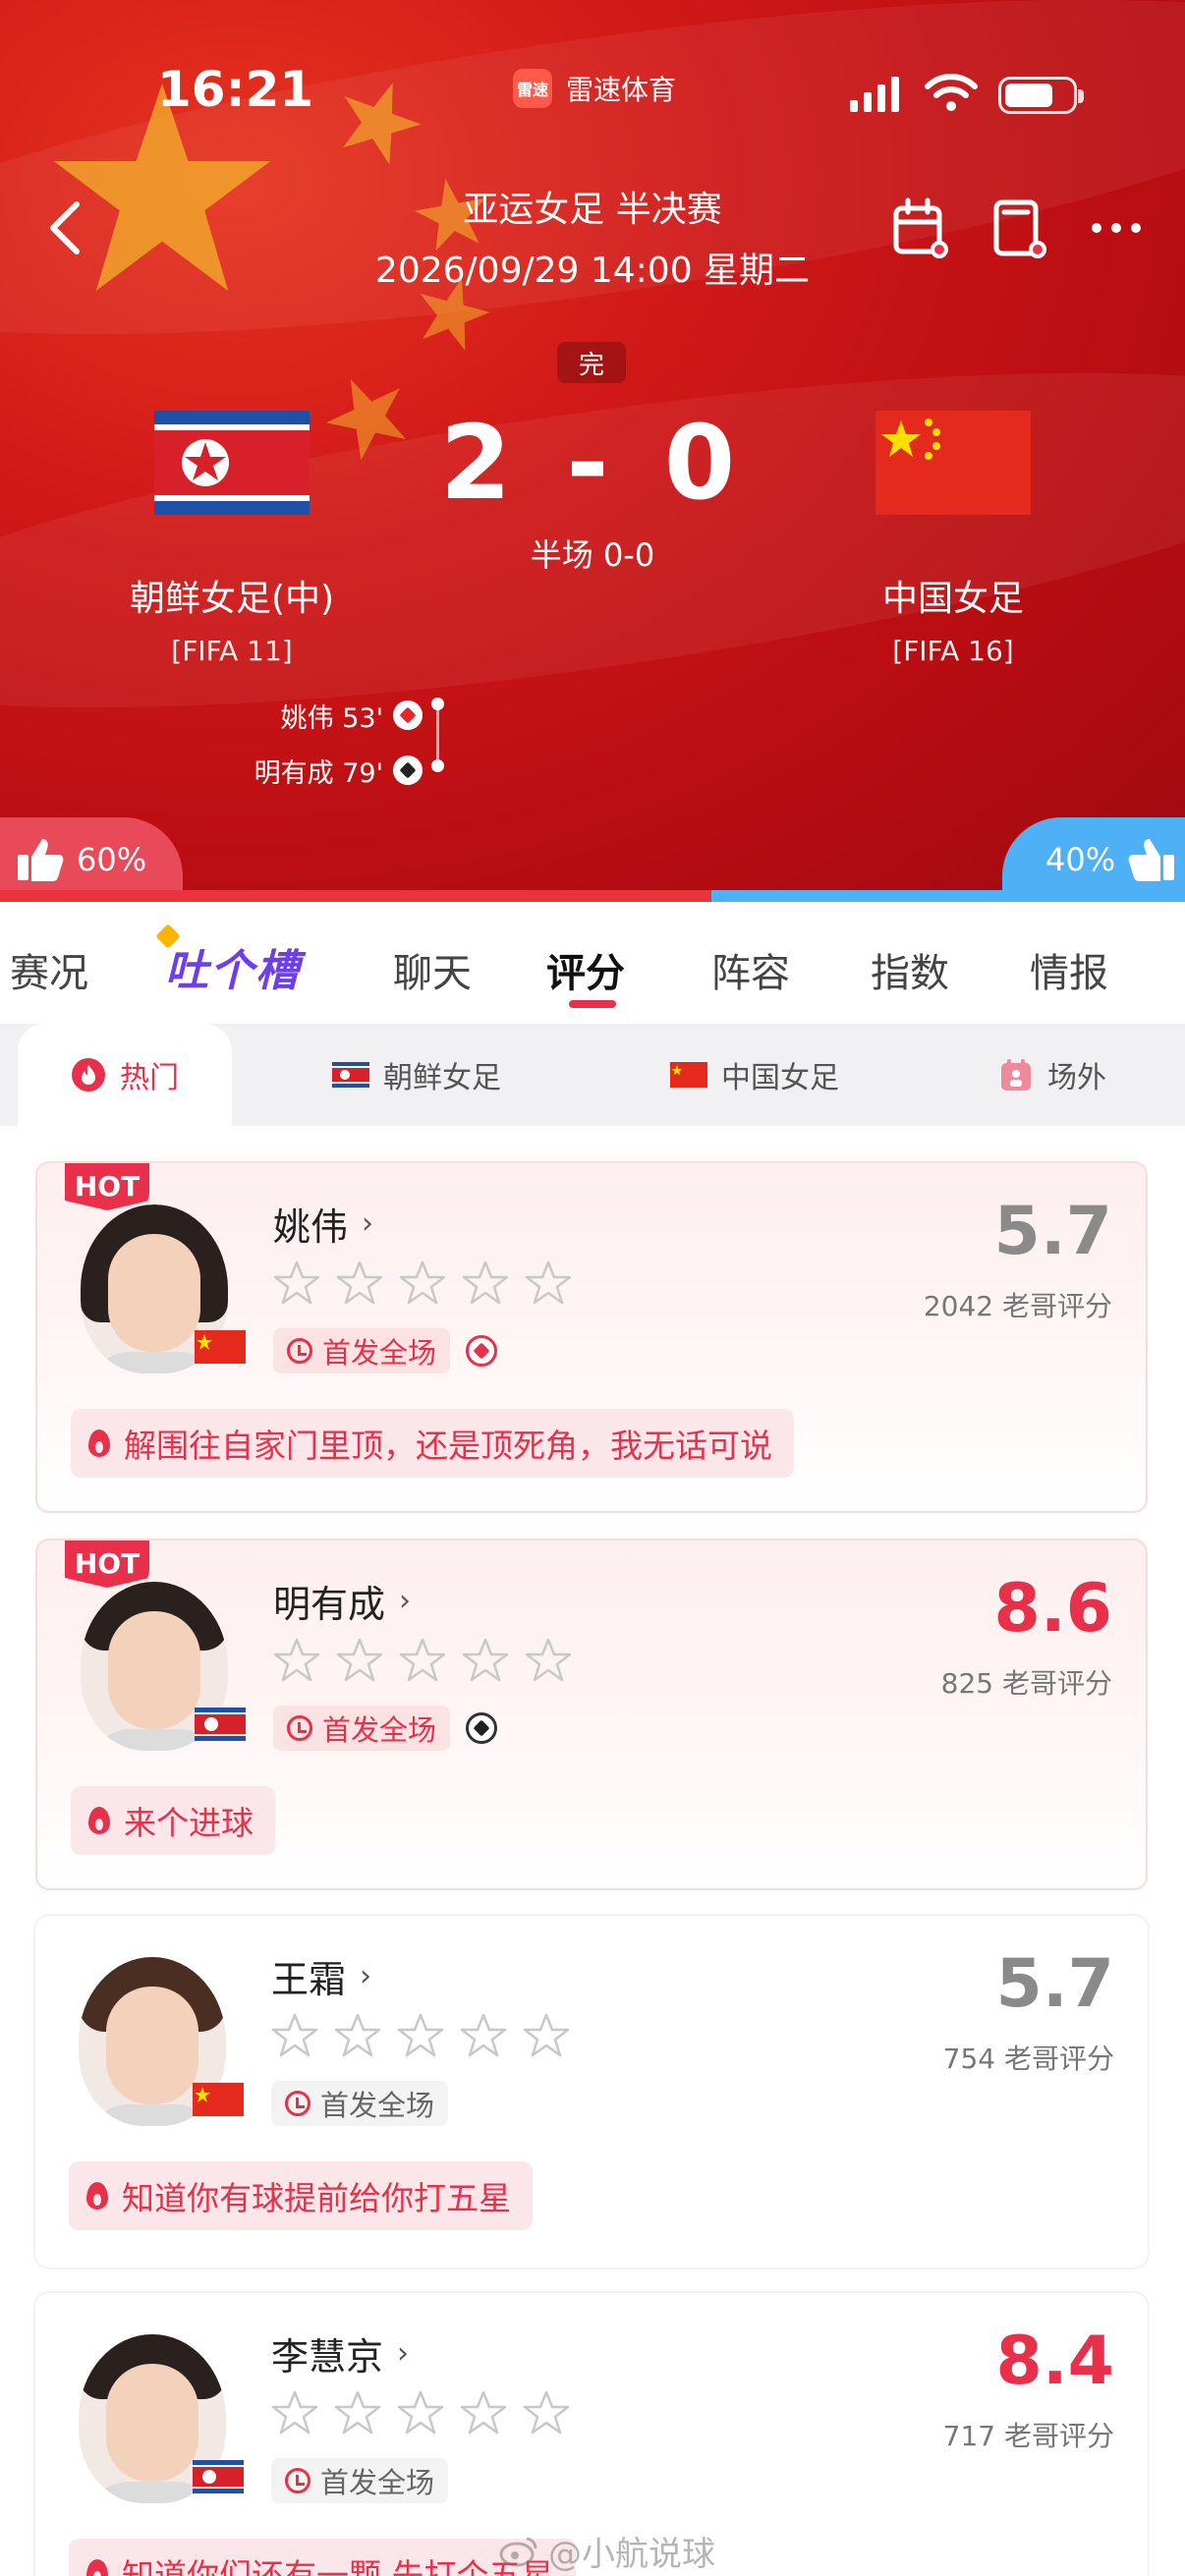 Image resolution: width=1185 pixels, height=2576 pixels. Describe the element at coordinates (368, 1223) in the screenshot. I see `chevron-right-icon: ›` at that location.